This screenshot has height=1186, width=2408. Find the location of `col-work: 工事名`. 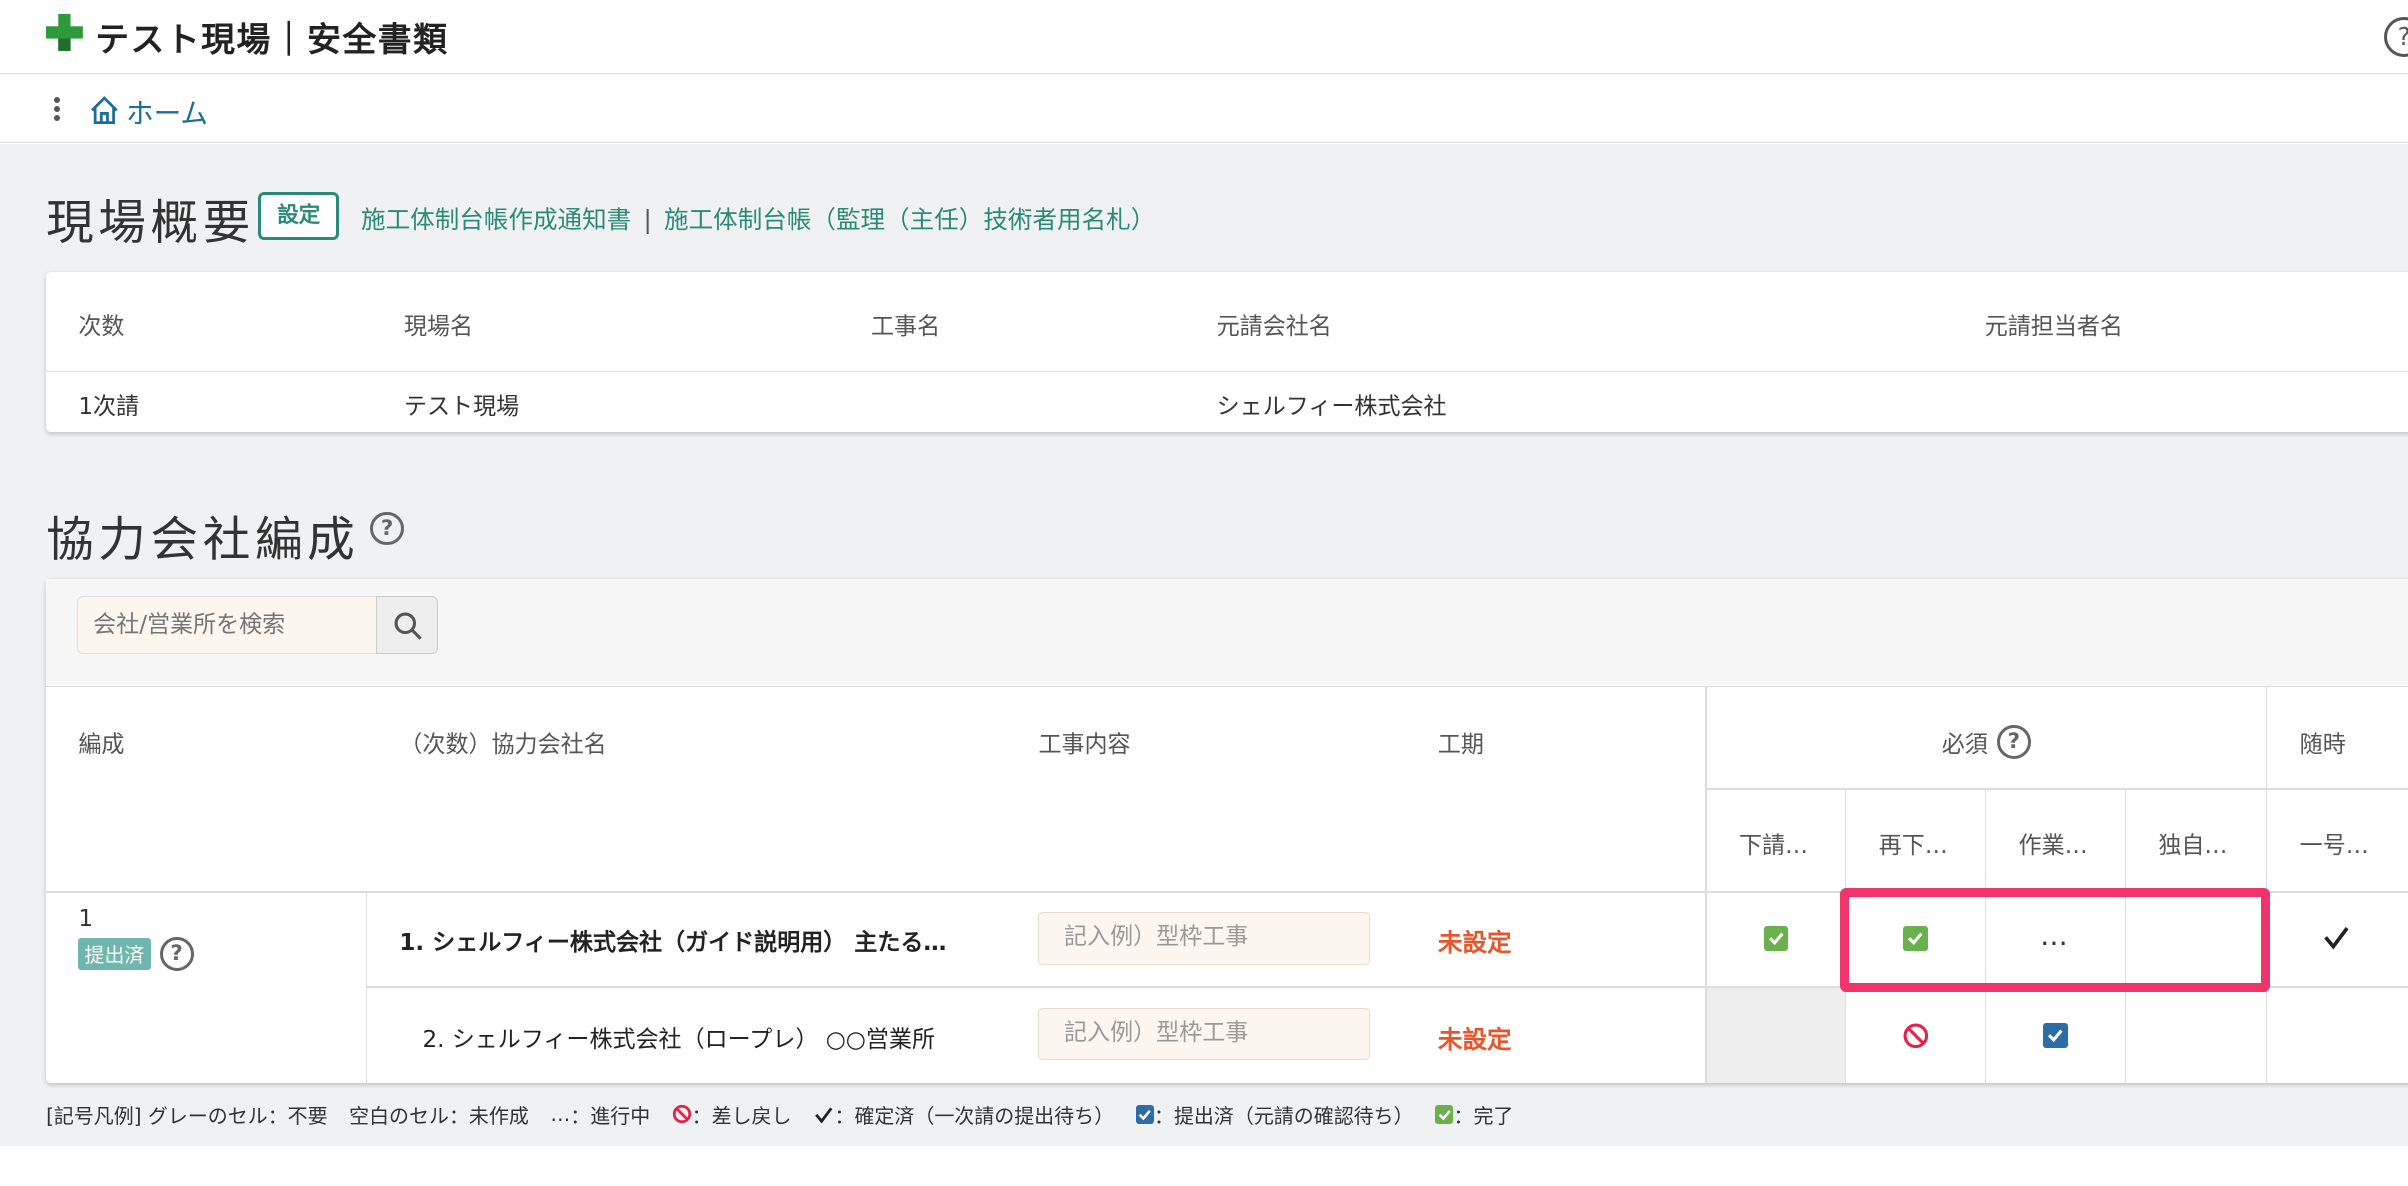

col-work: 工事名 is located at coordinates (906, 327).